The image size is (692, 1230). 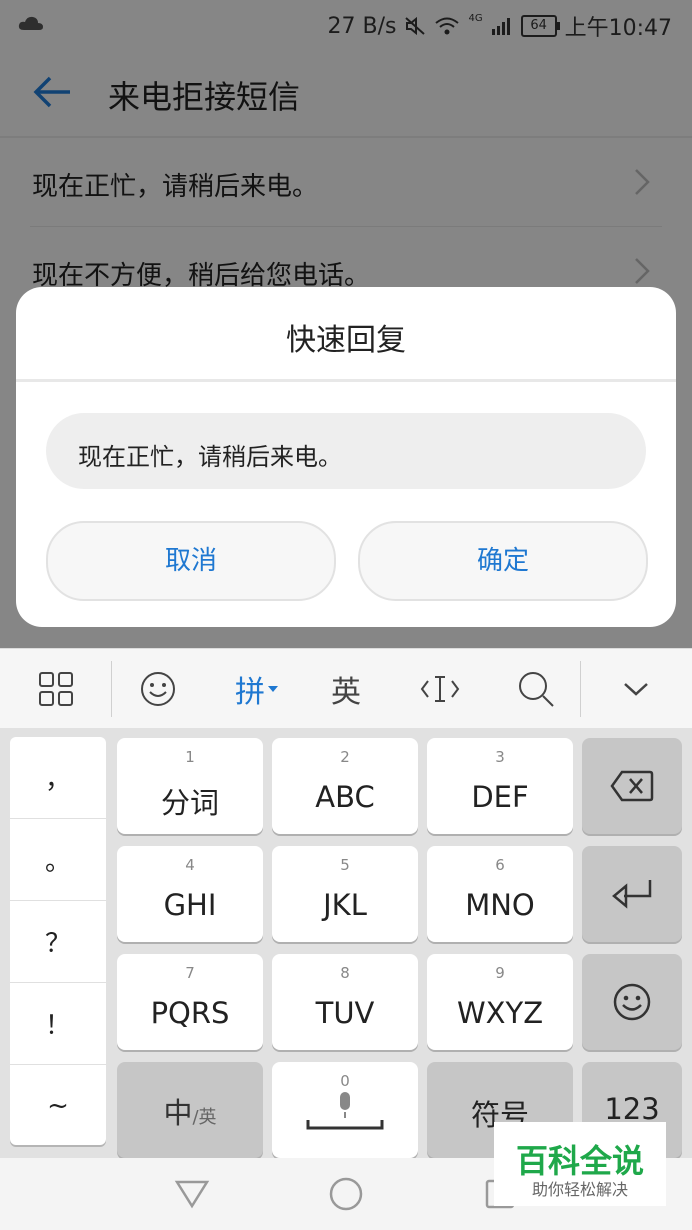 I want to click on punctuation-column: ， 。 ？ ！ ~, so click(x=58, y=941).